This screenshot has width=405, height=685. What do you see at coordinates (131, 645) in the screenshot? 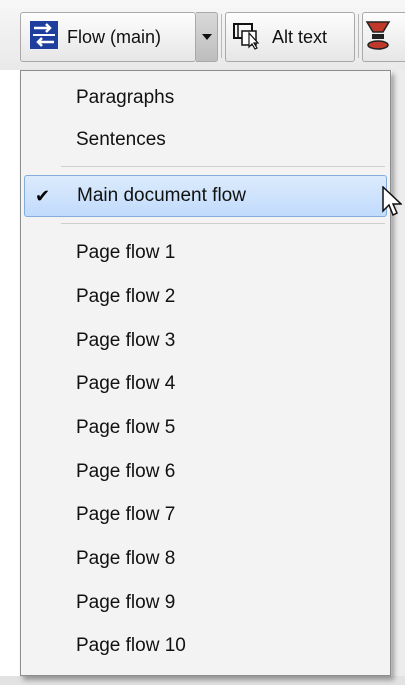
I see `menu-item-label: Page flow 10` at bounding box center [131, 645].